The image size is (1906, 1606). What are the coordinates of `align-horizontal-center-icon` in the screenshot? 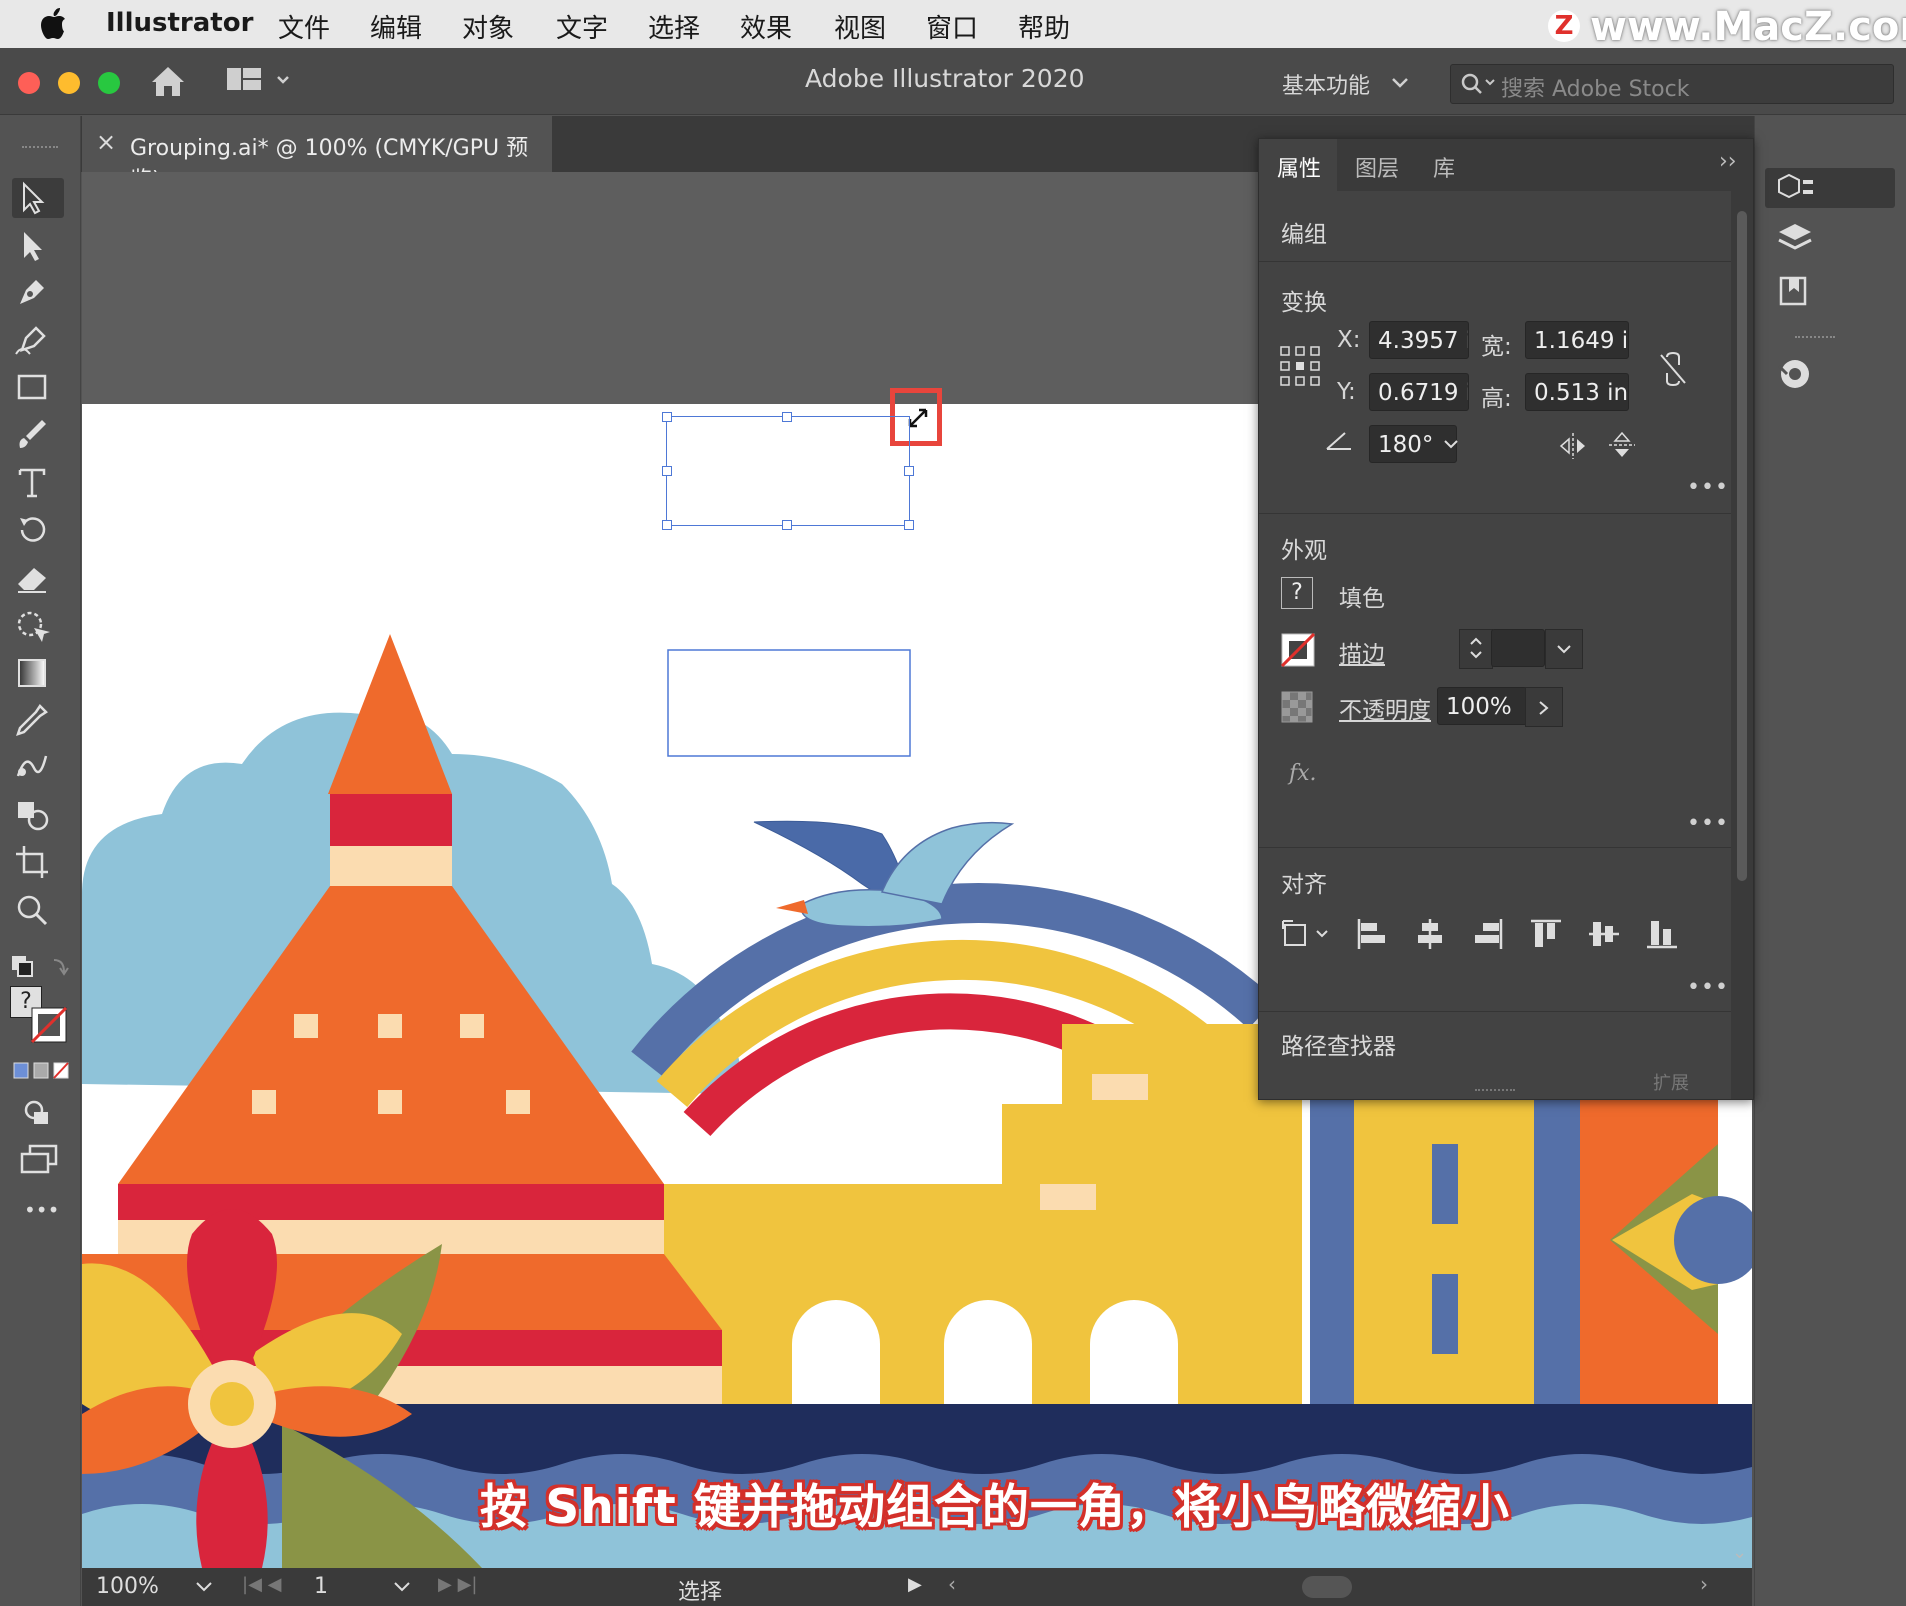 It's located at (1430, 934).